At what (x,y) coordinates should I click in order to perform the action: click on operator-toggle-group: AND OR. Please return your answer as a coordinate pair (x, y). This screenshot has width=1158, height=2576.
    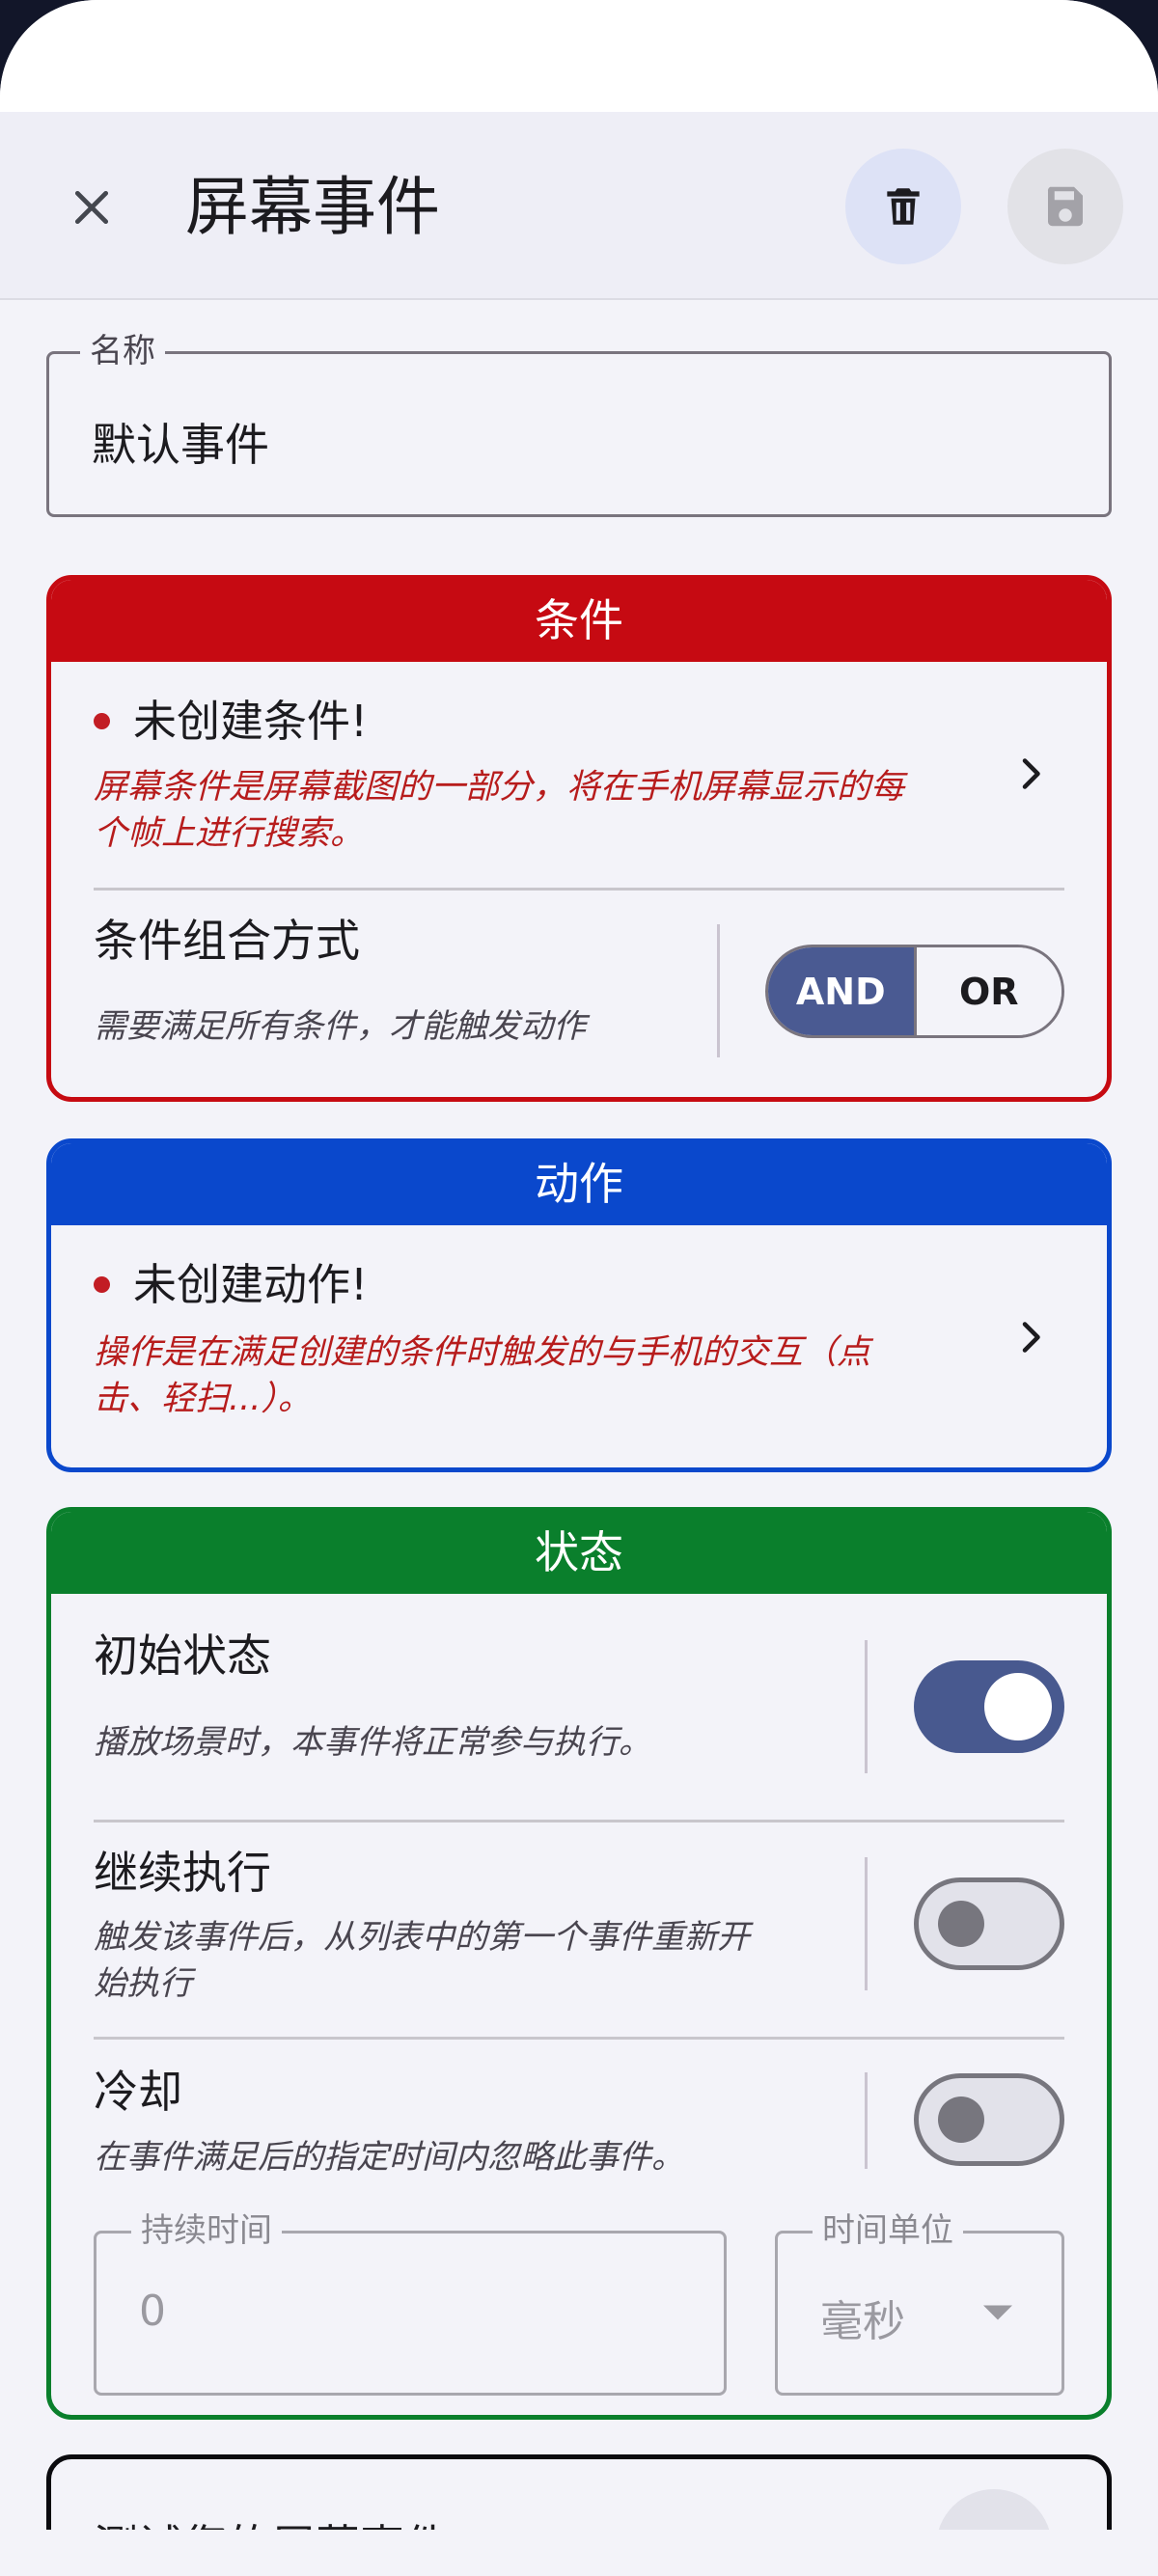
    Looking at the image, I should click on (914, 992).